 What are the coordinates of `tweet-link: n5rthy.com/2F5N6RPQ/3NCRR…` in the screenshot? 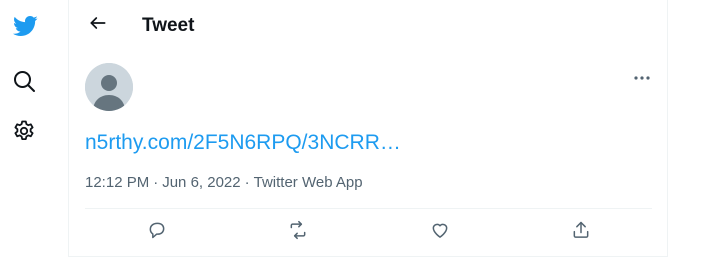 It's located at (243, 143).